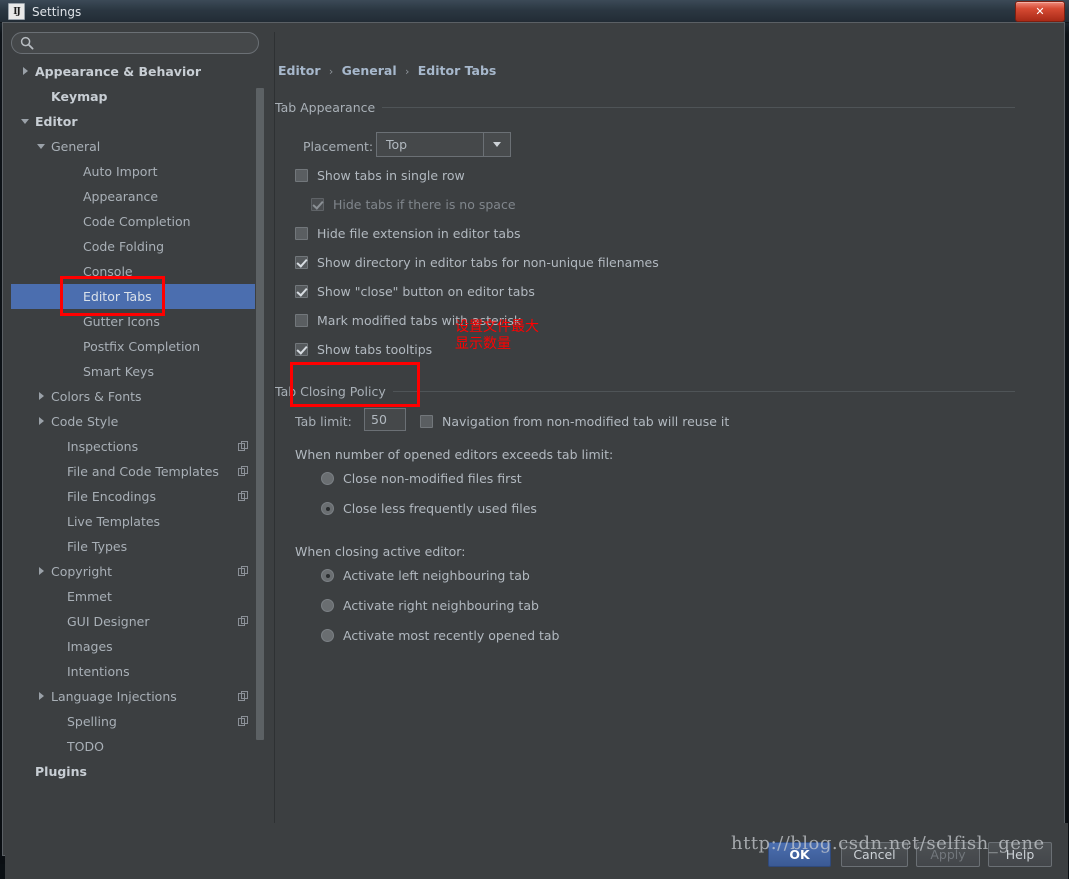  What do you see at coordinates (97, 546) in the screenshot?
I see `sidebar-item-label: File Types` at bounding box center [97, 546].